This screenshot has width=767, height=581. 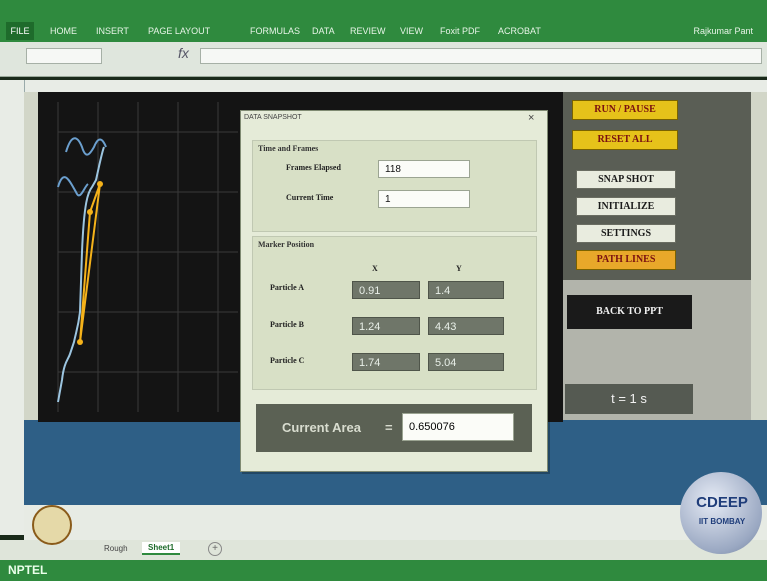 What do you see at coordinates (275, 31) in the screenshot?
I see `tab-formulas: FORMULAS` at bounding box center [275, 31].